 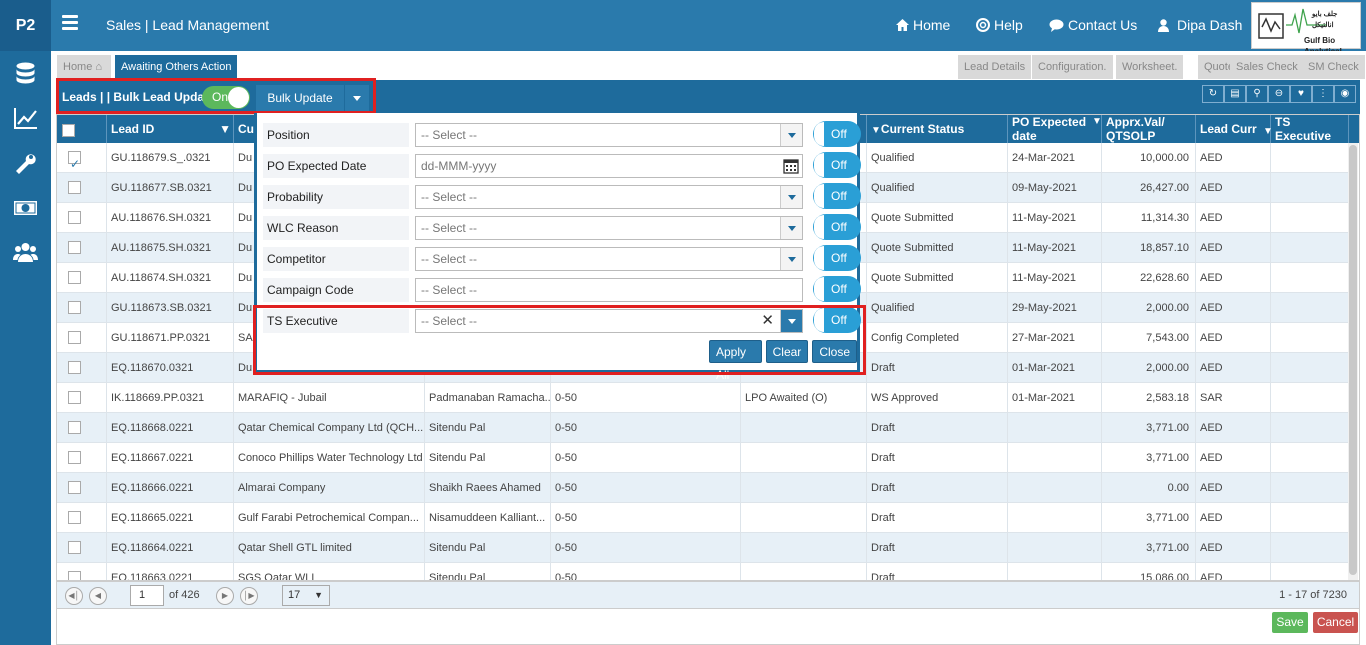 What do you see at coordinates (336, 290) in the screenshot?
I see `bulk-field-label: Campaign Code` at bounding box center [336, 290].